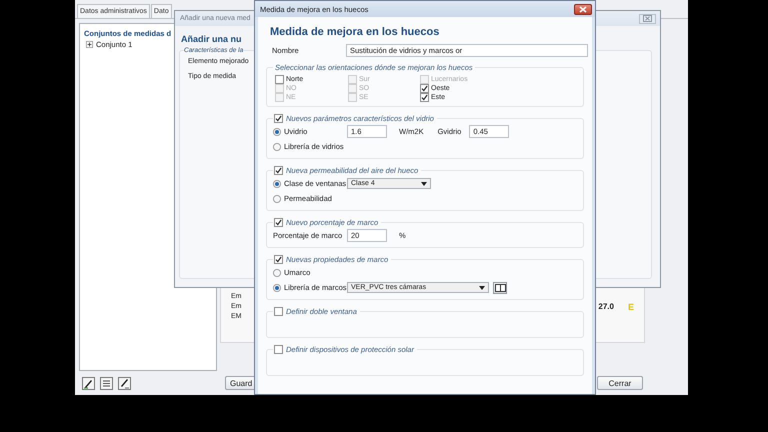 This screenshot has height=432, width=768. Describe the element at coordinates (89, 44) in the screenshot. I see `expand-icon` at that location.